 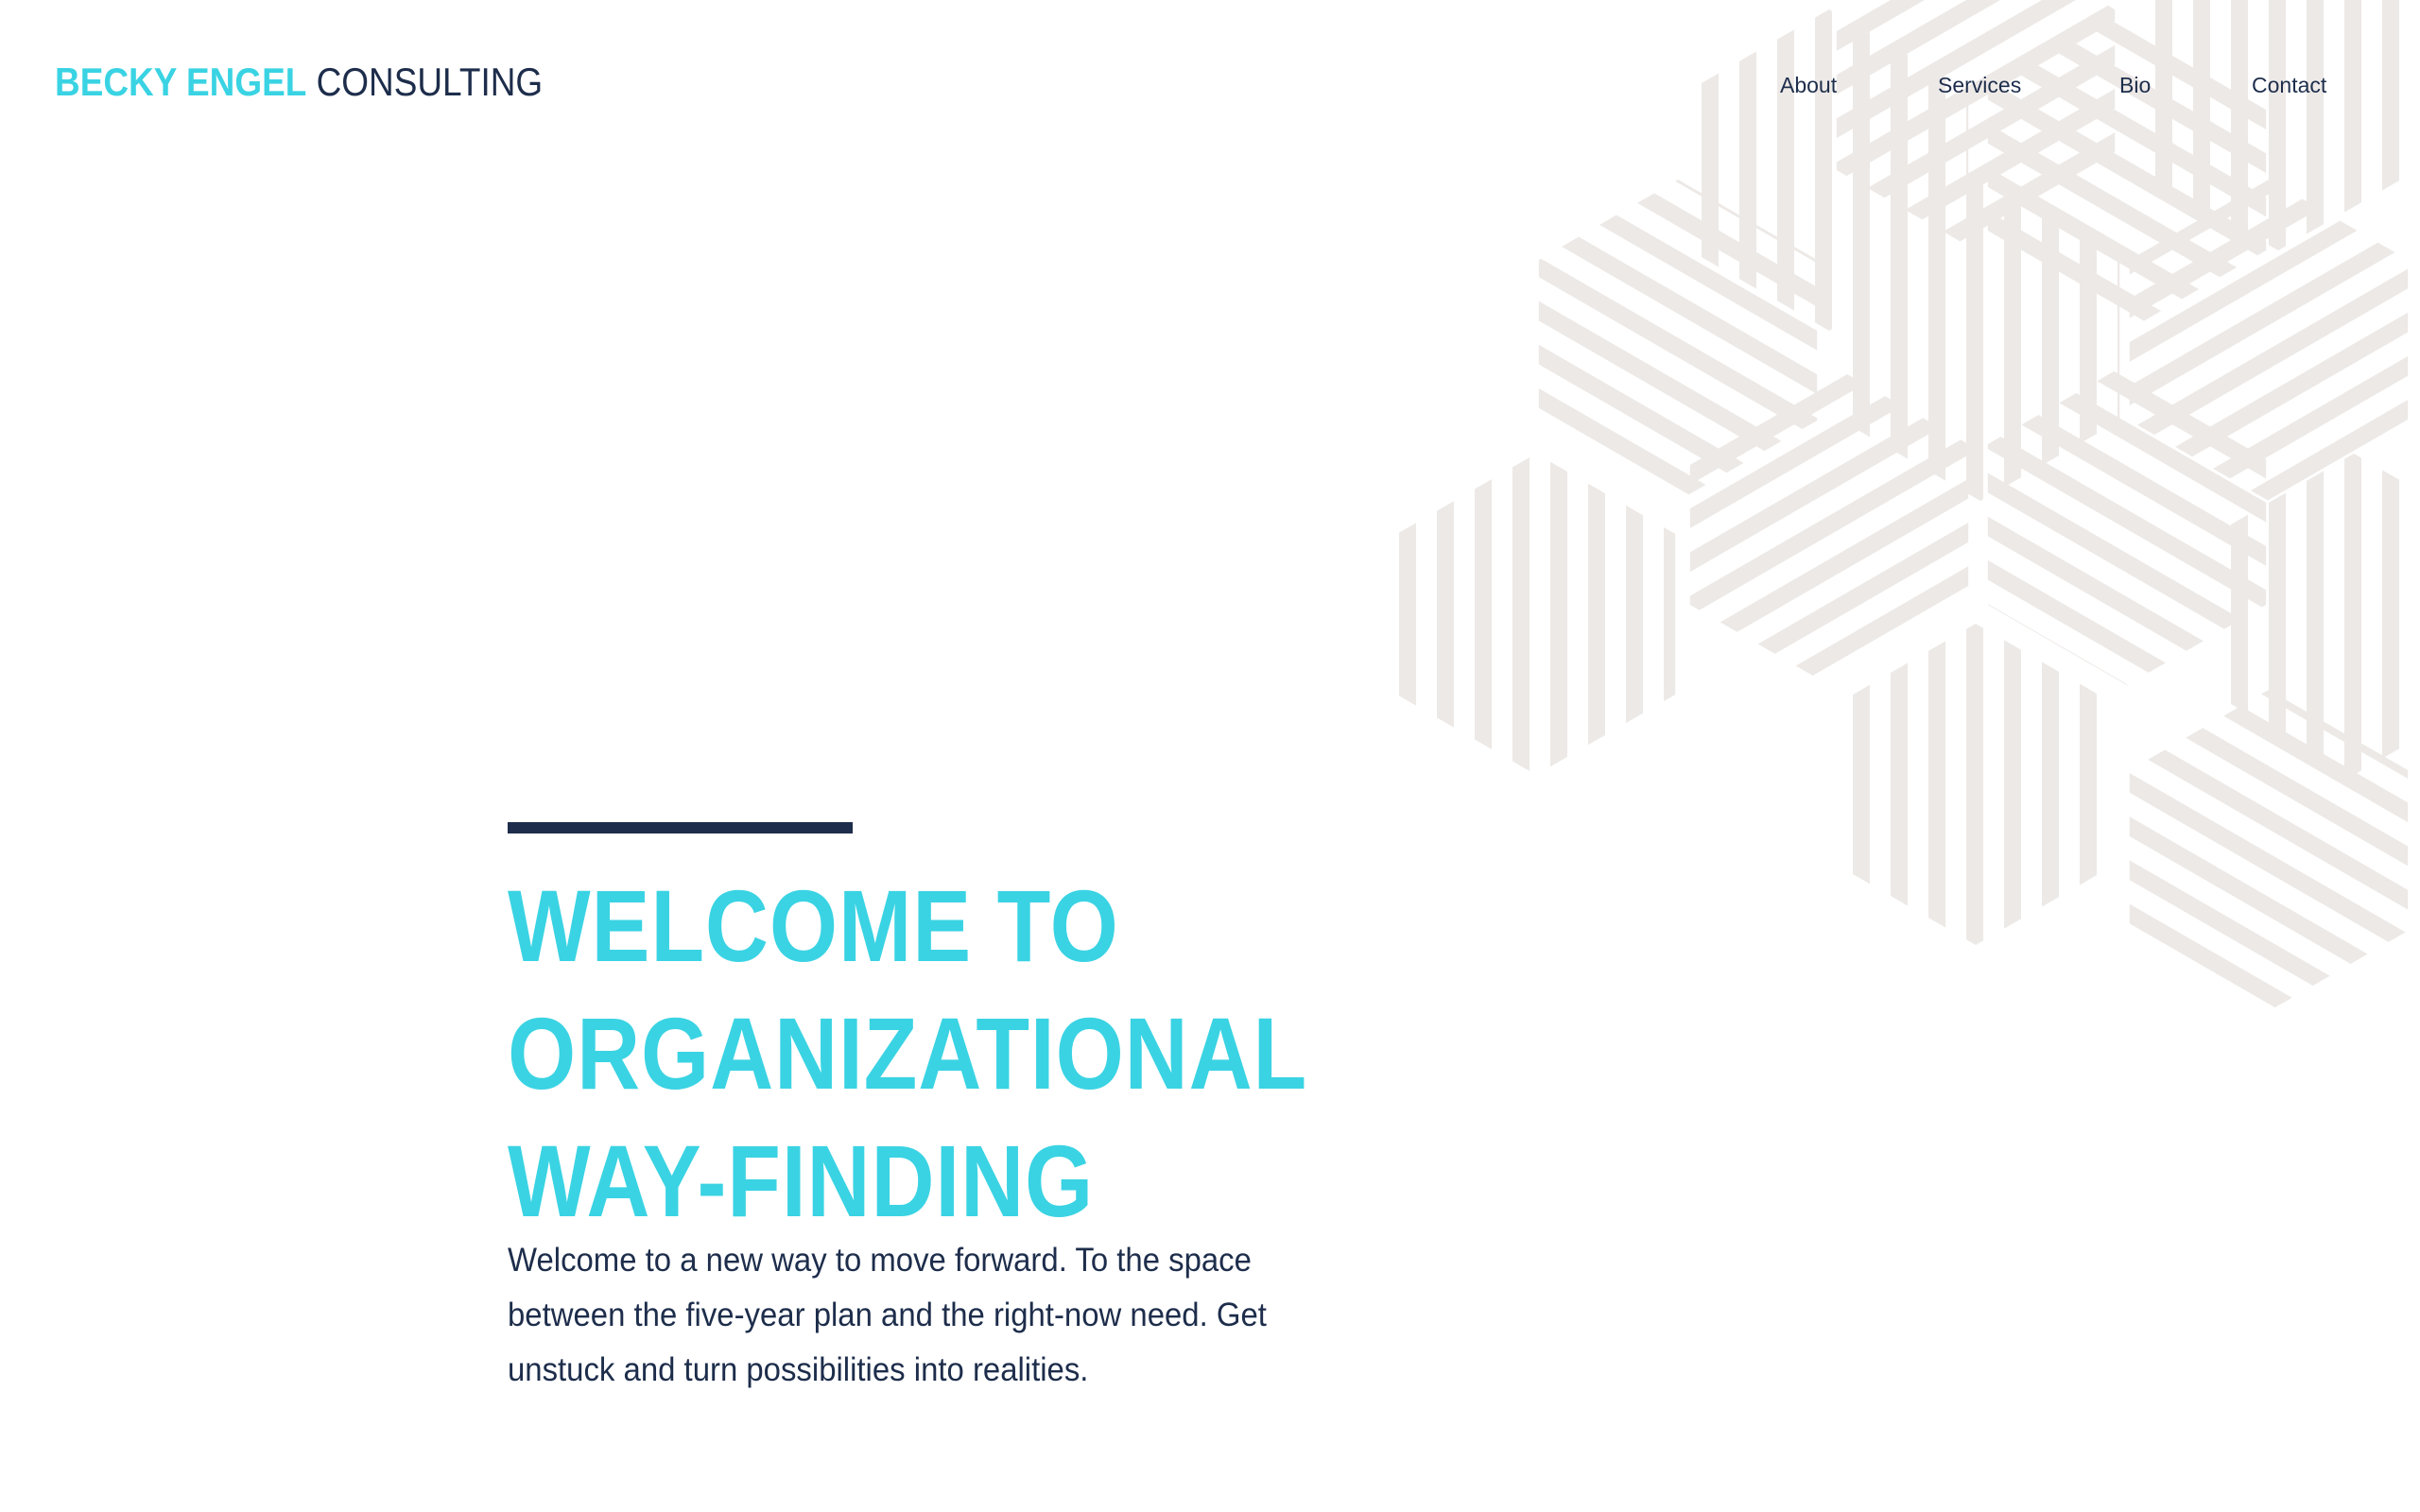 I want to click on main-nav: About Services Bio Contact, so click(x=2089, y=87).